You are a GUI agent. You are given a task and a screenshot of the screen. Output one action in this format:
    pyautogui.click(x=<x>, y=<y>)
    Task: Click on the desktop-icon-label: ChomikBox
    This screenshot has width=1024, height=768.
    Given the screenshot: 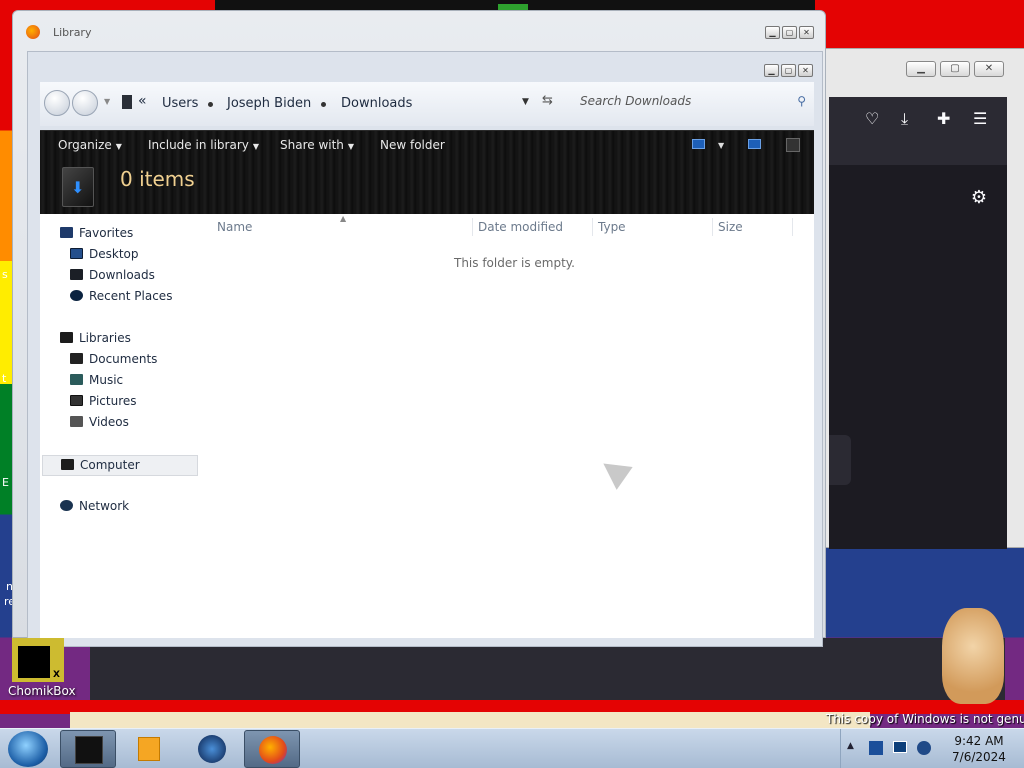 What is the action you would take?
    pyautogui.click(x=42, y=691)
    